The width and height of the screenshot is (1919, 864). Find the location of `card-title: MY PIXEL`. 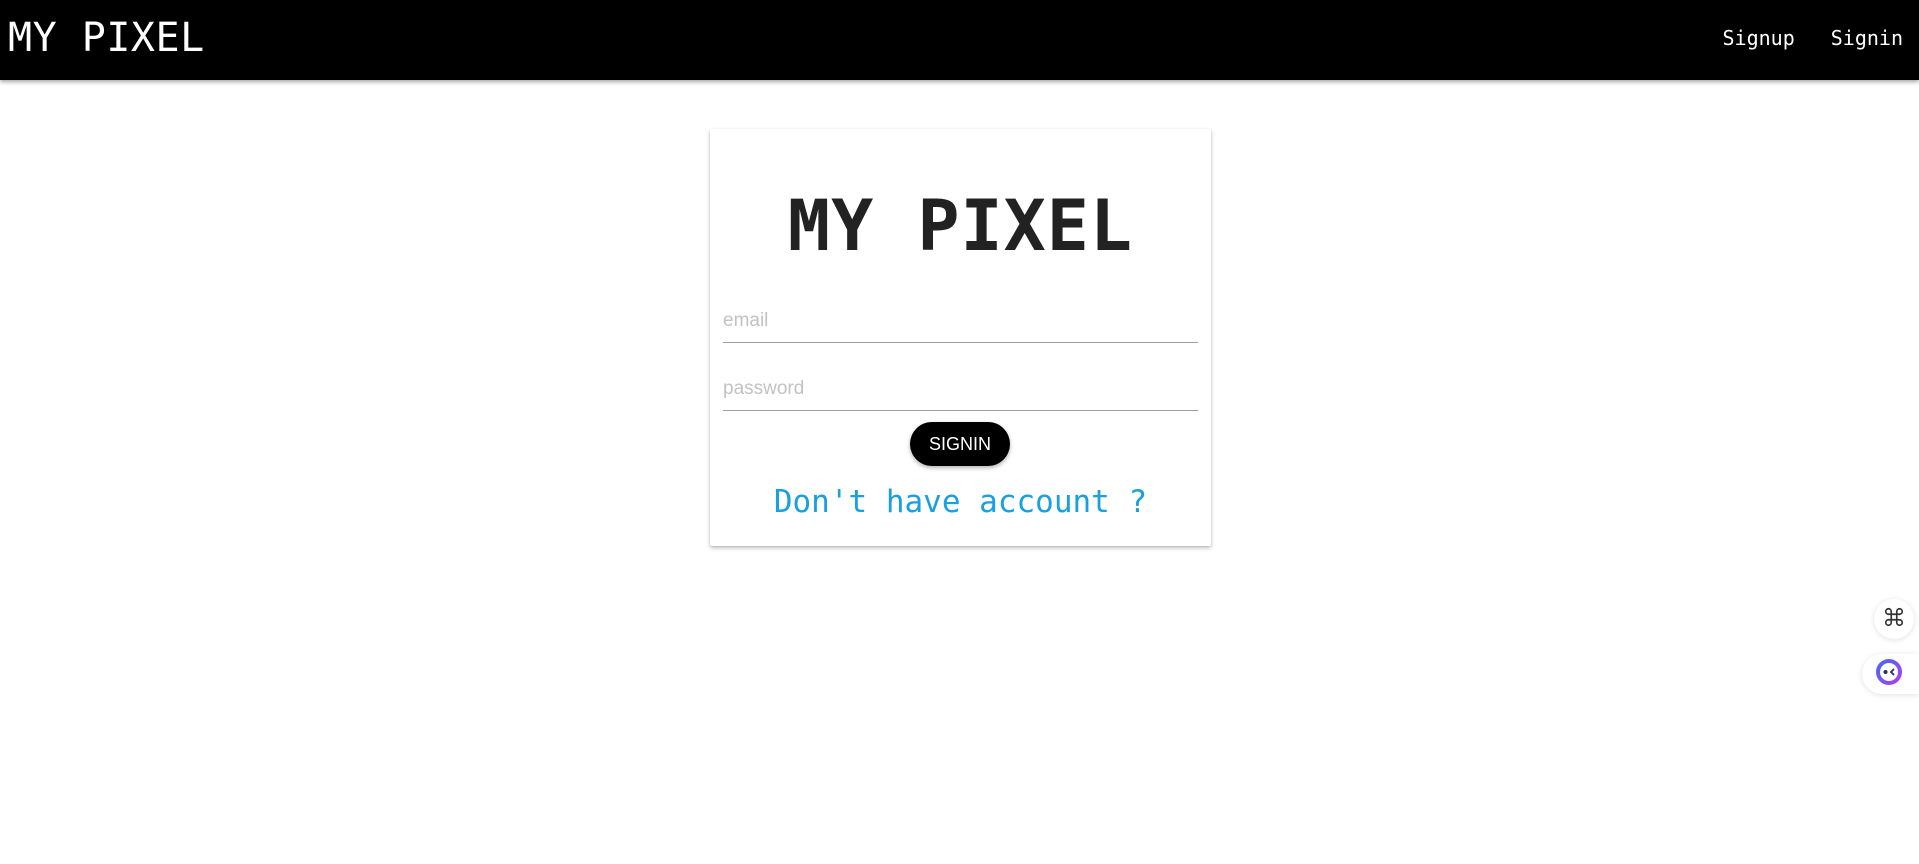

card-title: MY PIXEL is located at coordinates (960, 226).